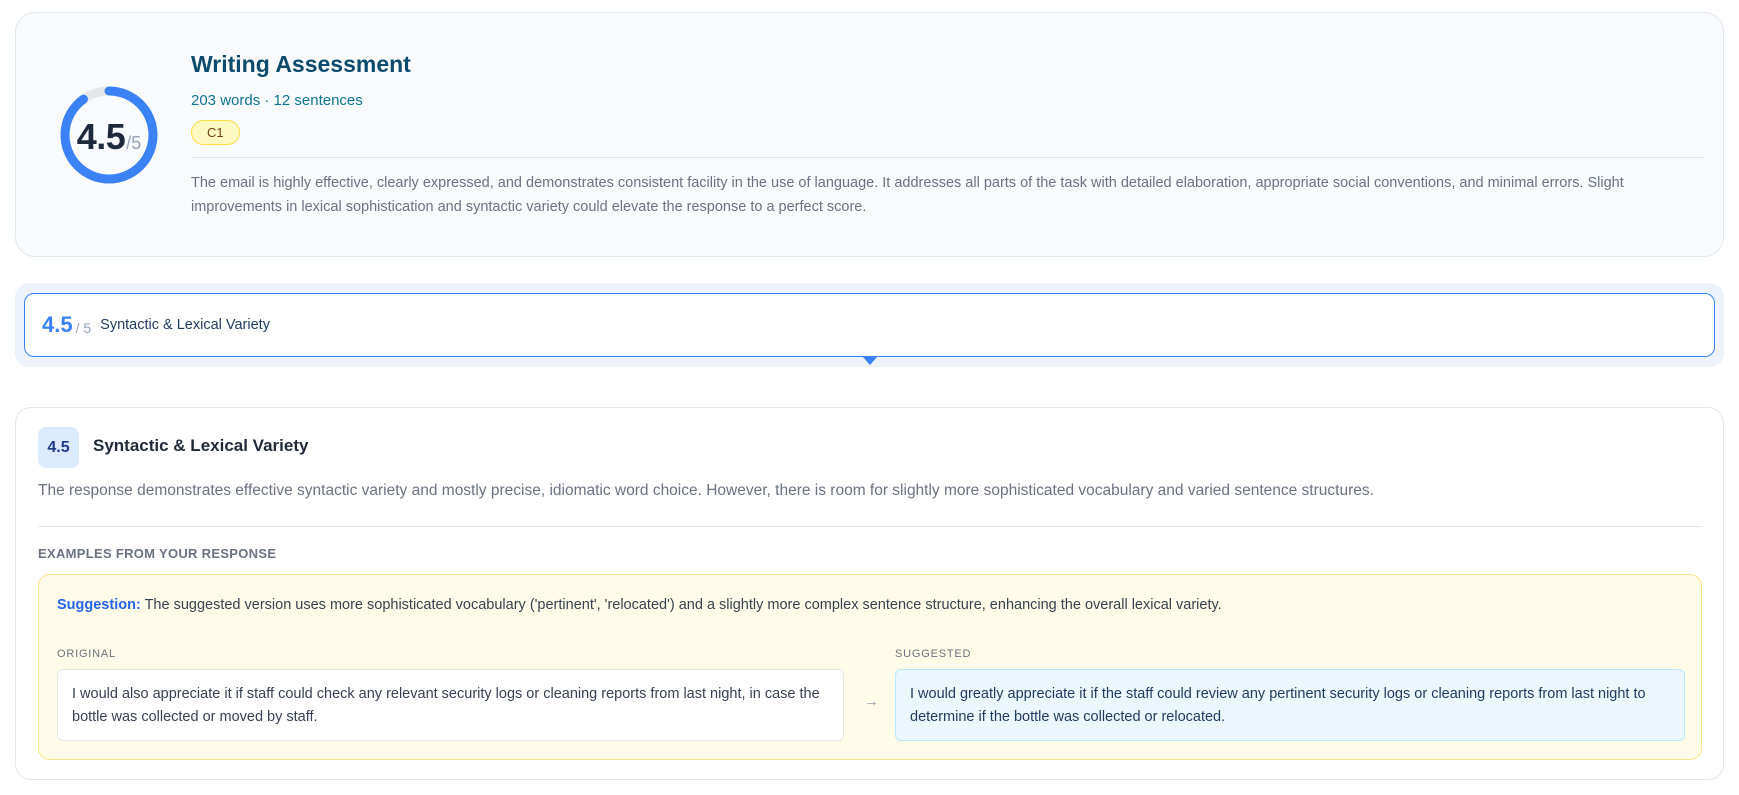  What do you see at coordinates (277, 100) in the screenshot?
I see `word-sentence-count: 203 words · 12 sentences` at bounding box center [277, 100].